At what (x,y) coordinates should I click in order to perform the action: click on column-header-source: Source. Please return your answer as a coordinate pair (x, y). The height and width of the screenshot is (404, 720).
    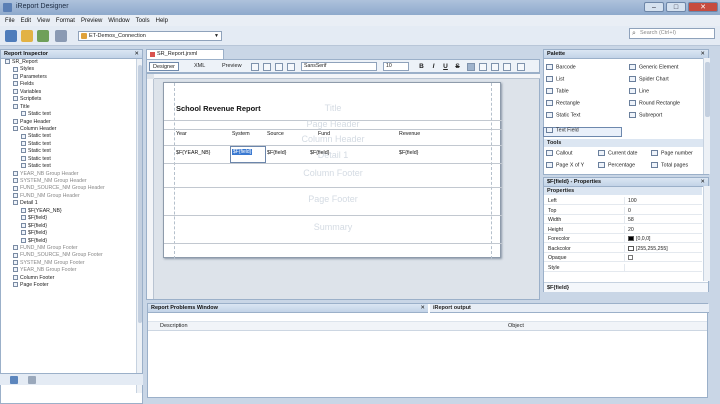
    Looking at the image, I should click on (275, 134).